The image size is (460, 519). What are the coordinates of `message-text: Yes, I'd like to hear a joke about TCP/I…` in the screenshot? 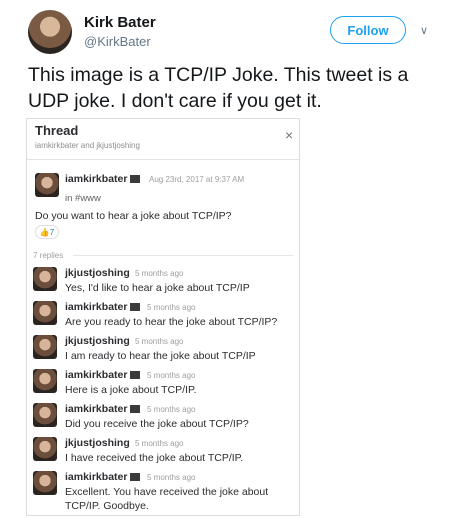 It's located at (157, 288).